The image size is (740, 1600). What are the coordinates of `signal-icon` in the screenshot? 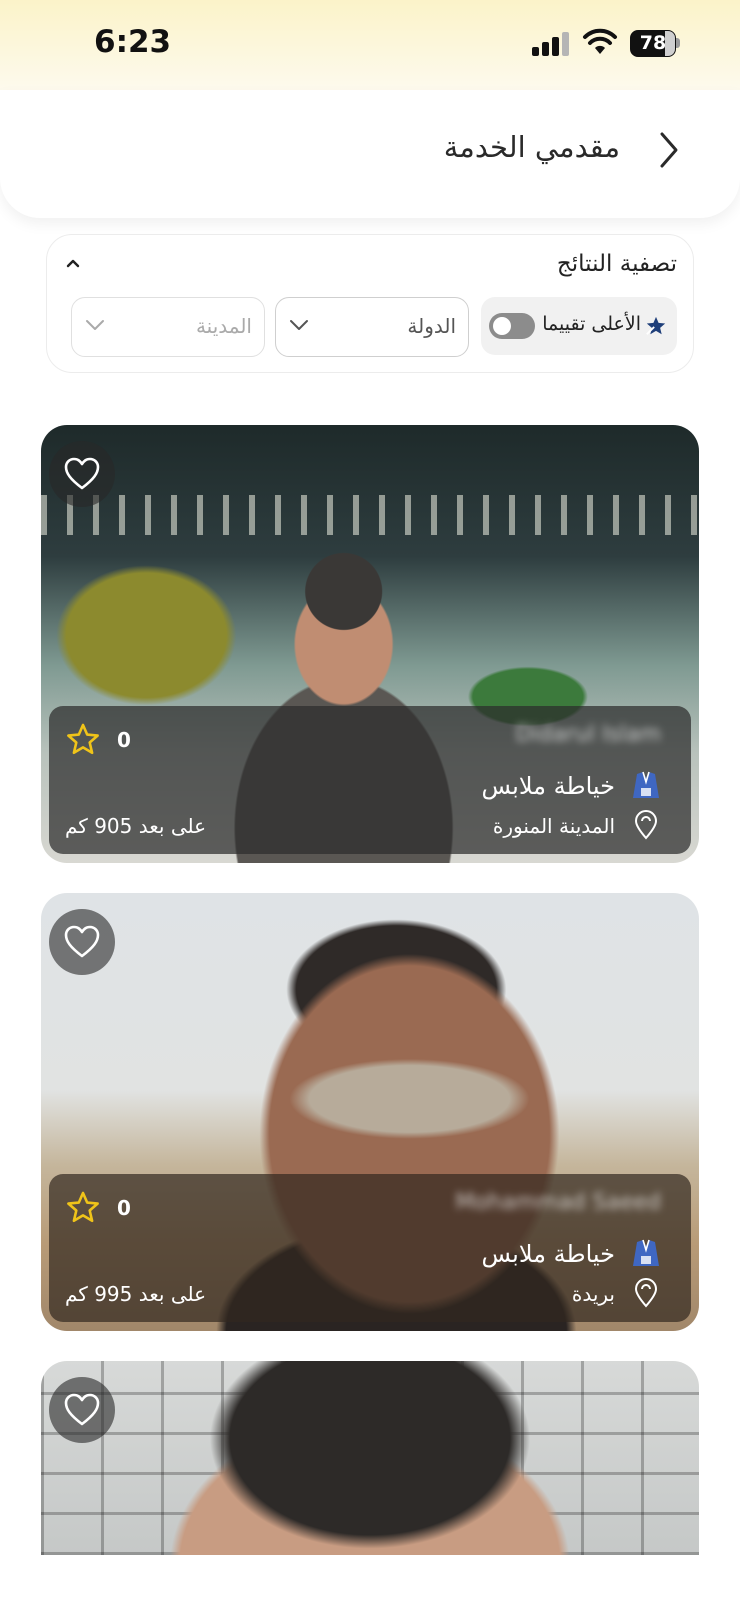 It's located at (551, 44).